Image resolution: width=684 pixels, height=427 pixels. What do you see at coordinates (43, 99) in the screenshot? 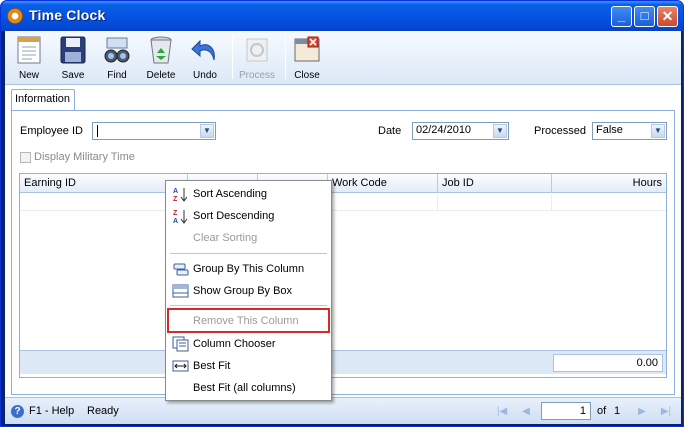
I see `tab-information: Information` at bounding box center [43, 99].